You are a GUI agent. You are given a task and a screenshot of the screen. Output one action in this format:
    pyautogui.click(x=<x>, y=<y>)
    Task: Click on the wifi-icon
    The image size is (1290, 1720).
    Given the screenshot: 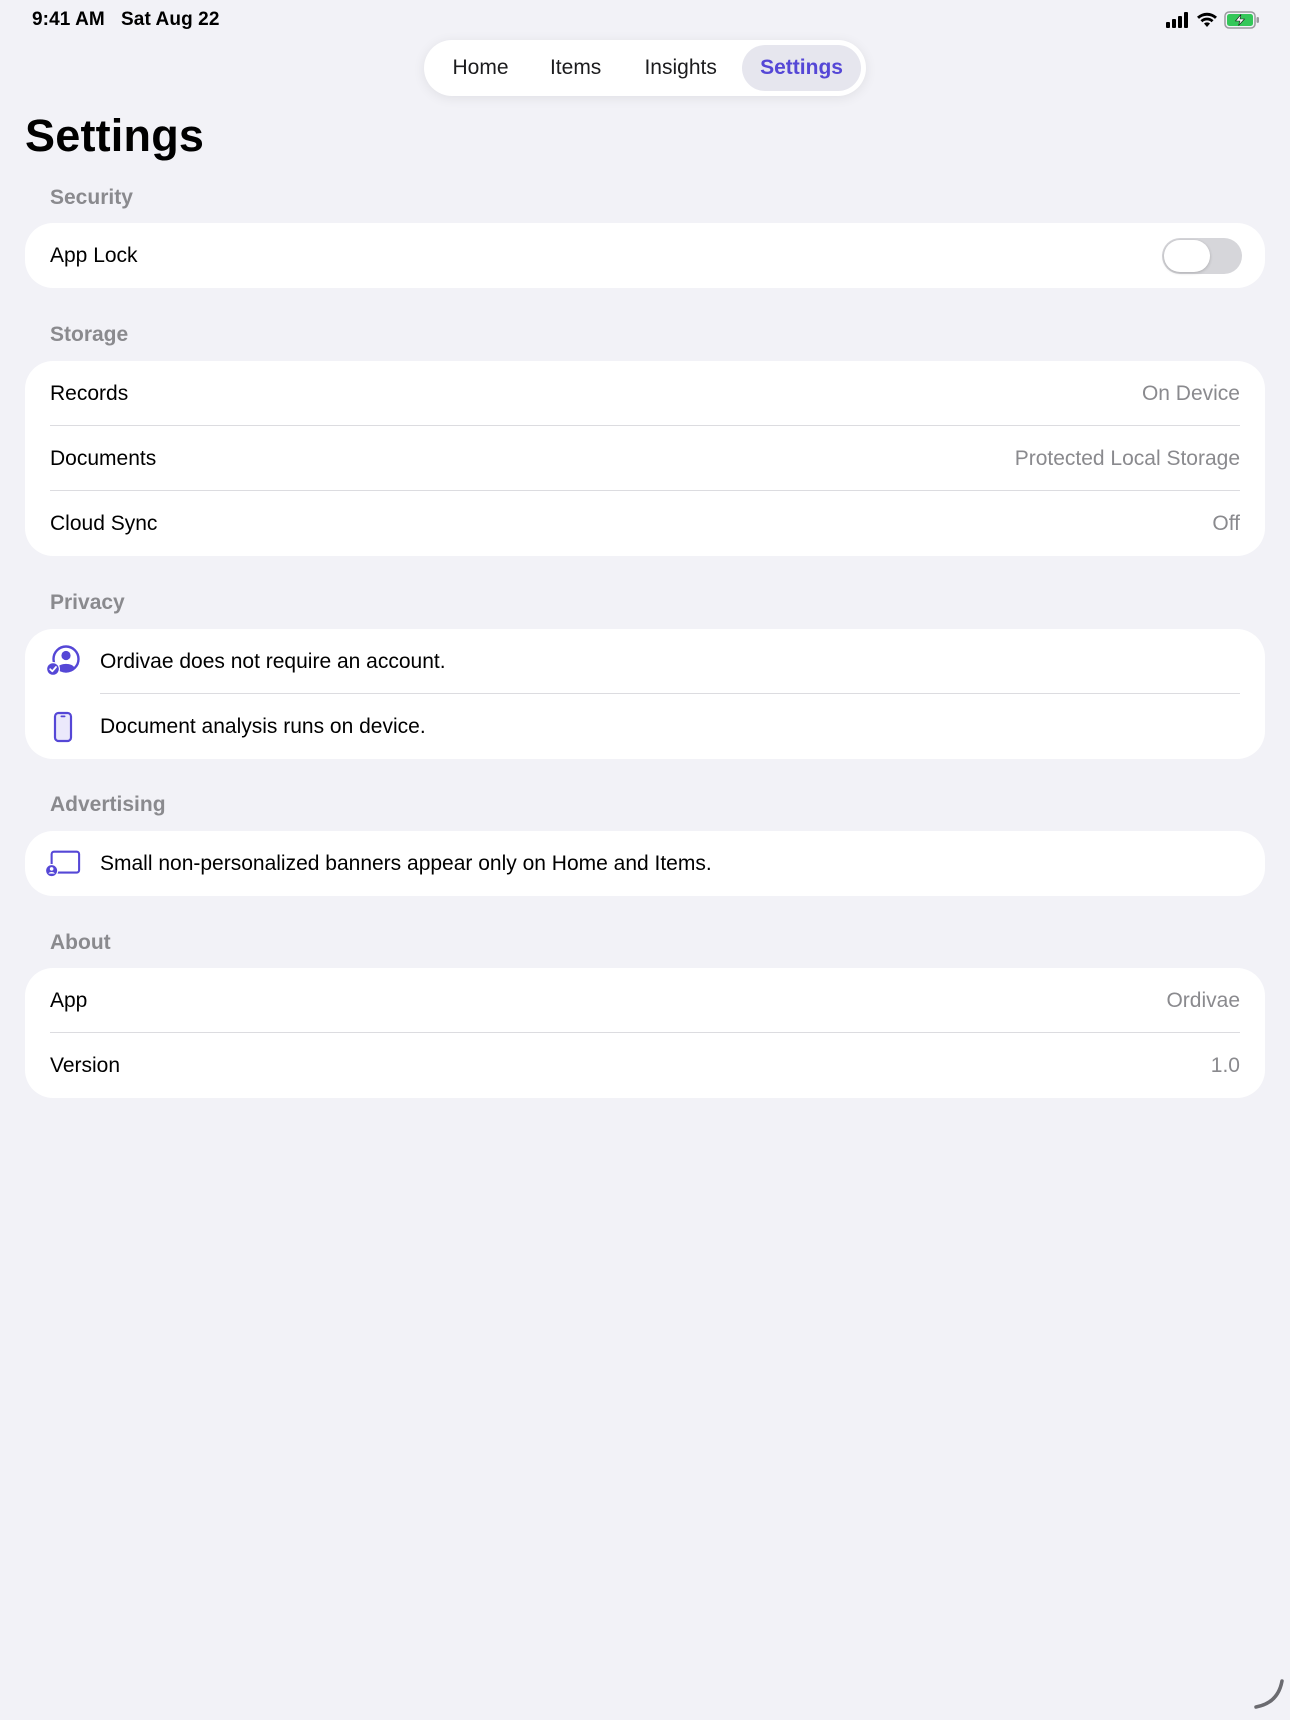 What is the action you would take?
    pyautogui.click(x=1207, y=22)
    